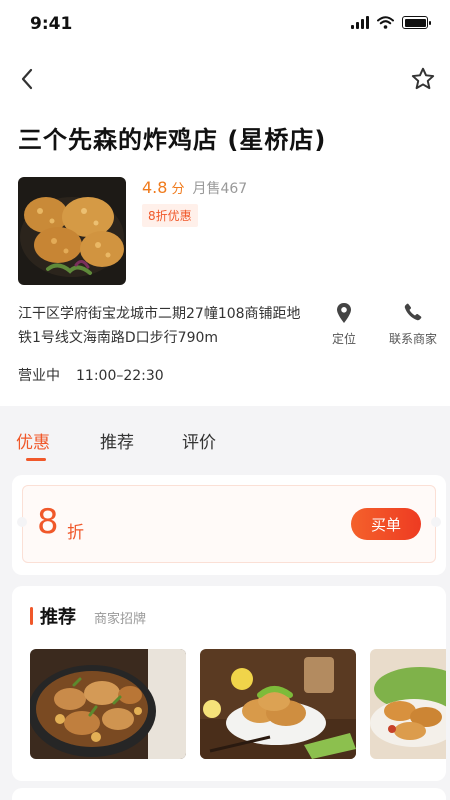  Describe the element at coordinates (220, 189) in the screenshot. I see `monthly-sales: 月售467` at that location.